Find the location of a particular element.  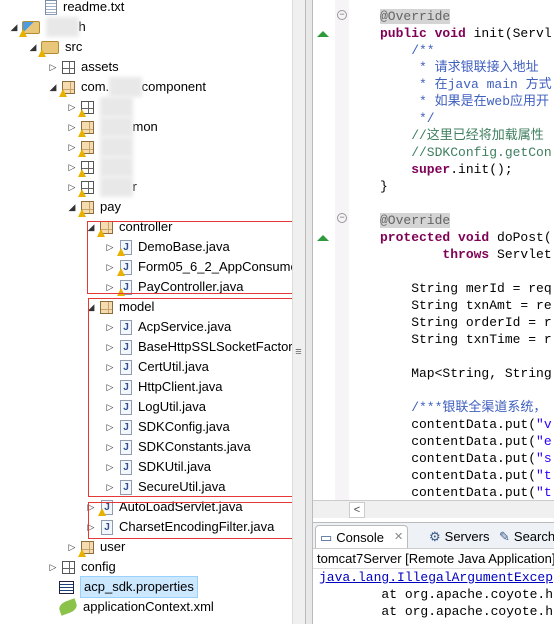

folding-ruler is located at coordinates (342, 250).